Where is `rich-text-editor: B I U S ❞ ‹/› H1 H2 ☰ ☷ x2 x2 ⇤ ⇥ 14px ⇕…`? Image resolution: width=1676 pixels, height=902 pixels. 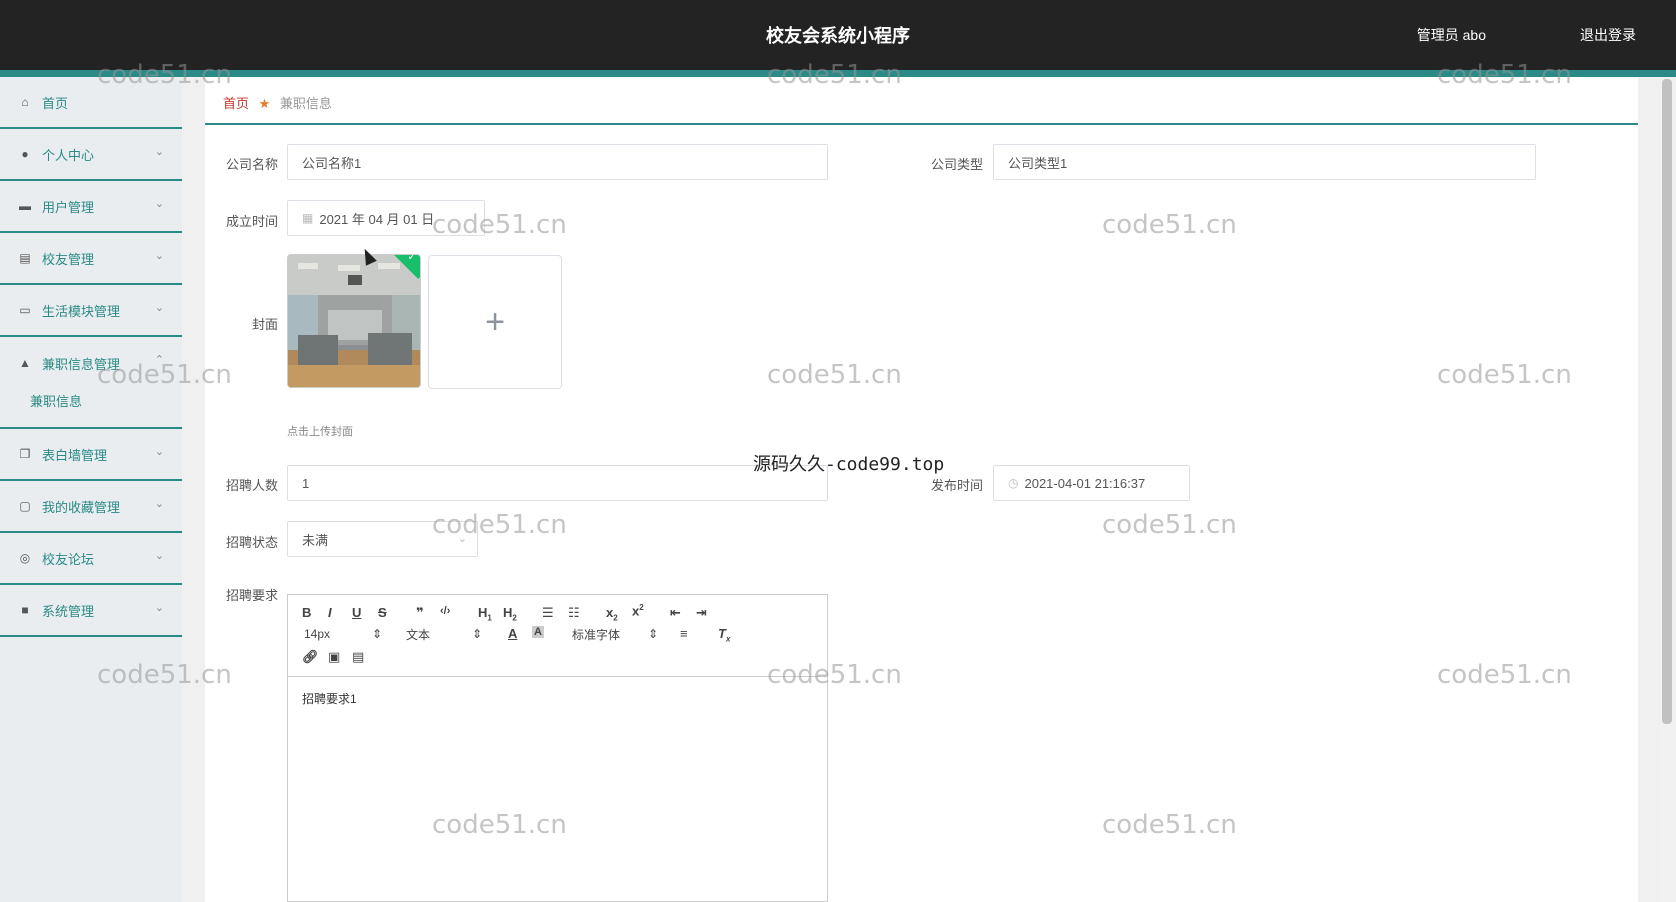 rich-text-editor: B I U S ❞ ‹/› H1 H2 ☰ ☷ x2 x2 ⇤ ⇥ 14px ⇕… is located at coordinates (557, 748).